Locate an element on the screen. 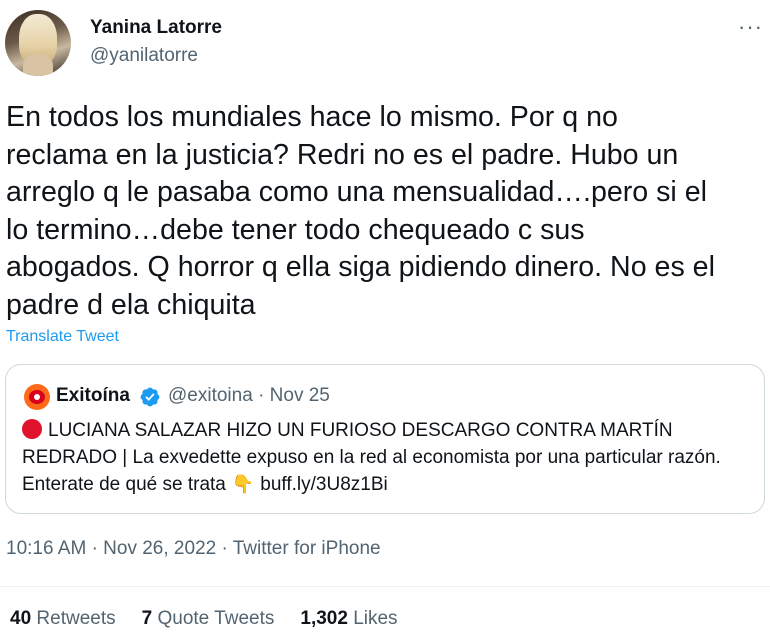 The width and height of the screenshot is (770, 640). quote-tweets-label: Quote Tweets is located at coordinates (216, 618).